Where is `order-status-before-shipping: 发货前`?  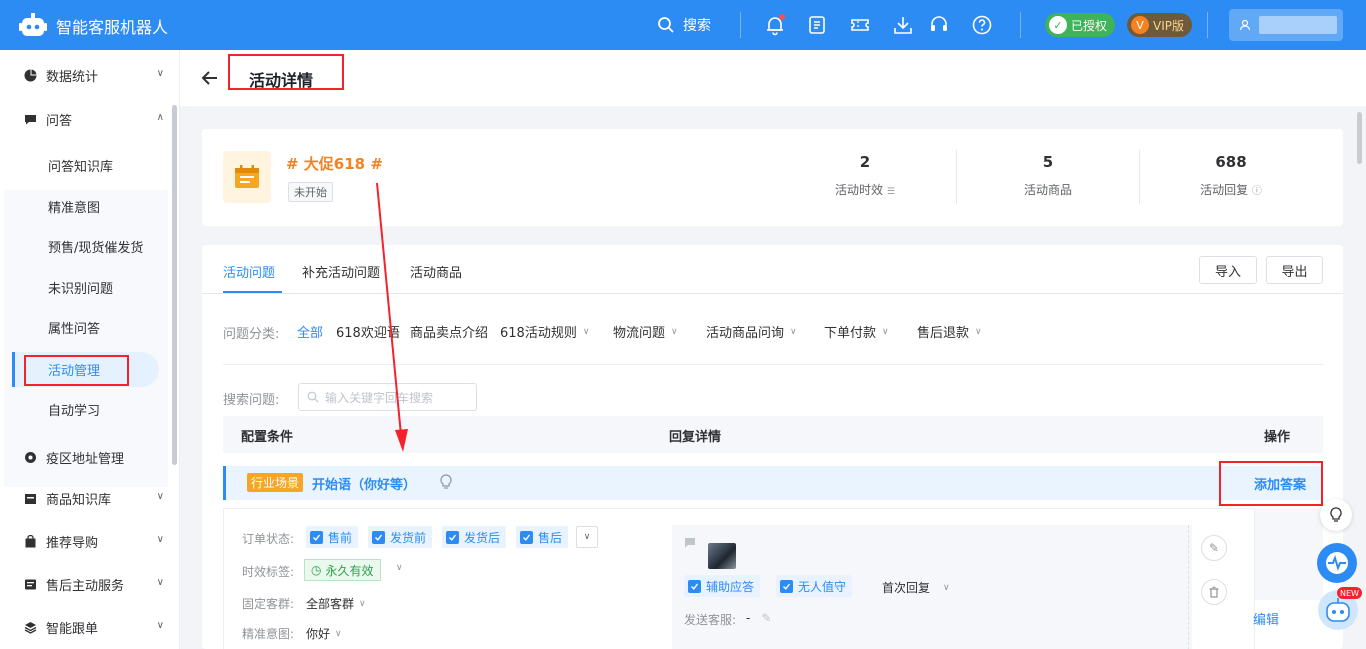 order-status-before-shipping: 发货前 is located at coordinates (400, 537).